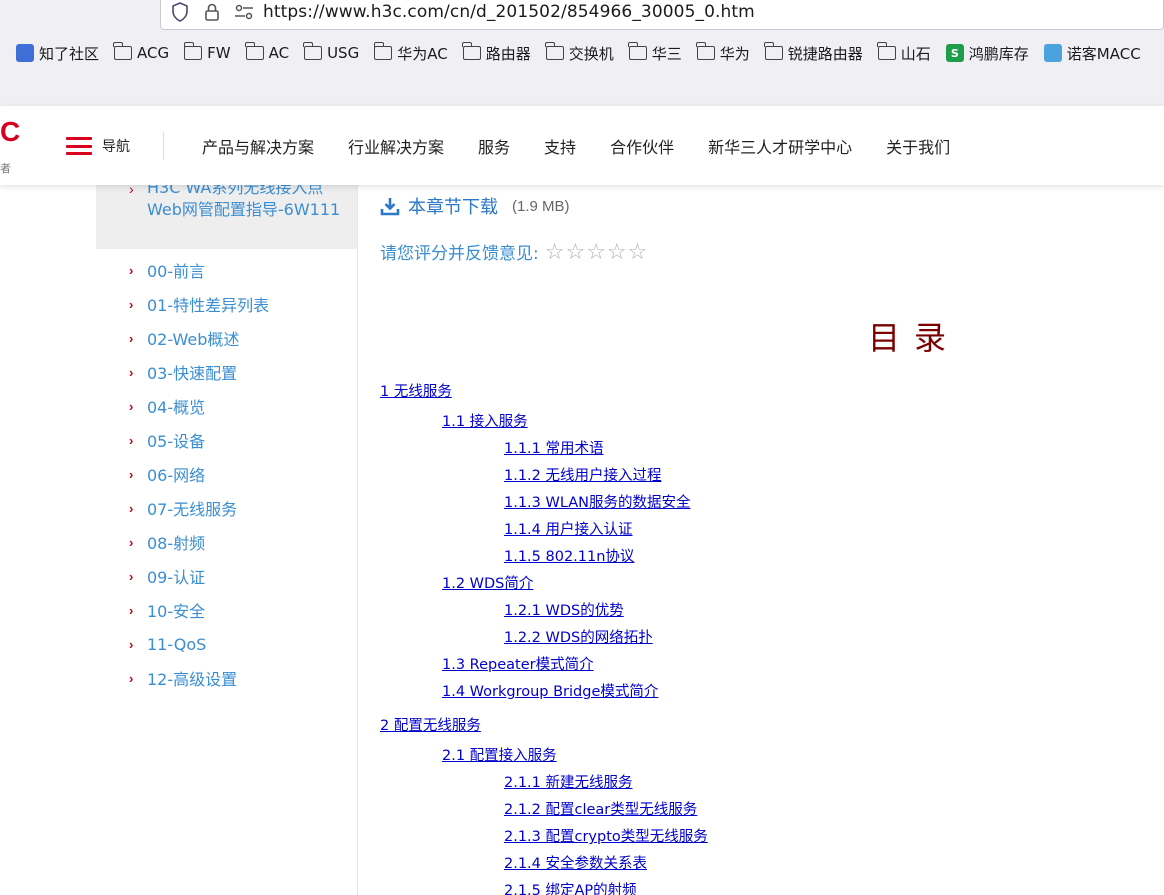 The width and height of the screenshot is (1164, 895). I want to click on sidebar-chapter-label: 07-无线服务, so click(192, 509).